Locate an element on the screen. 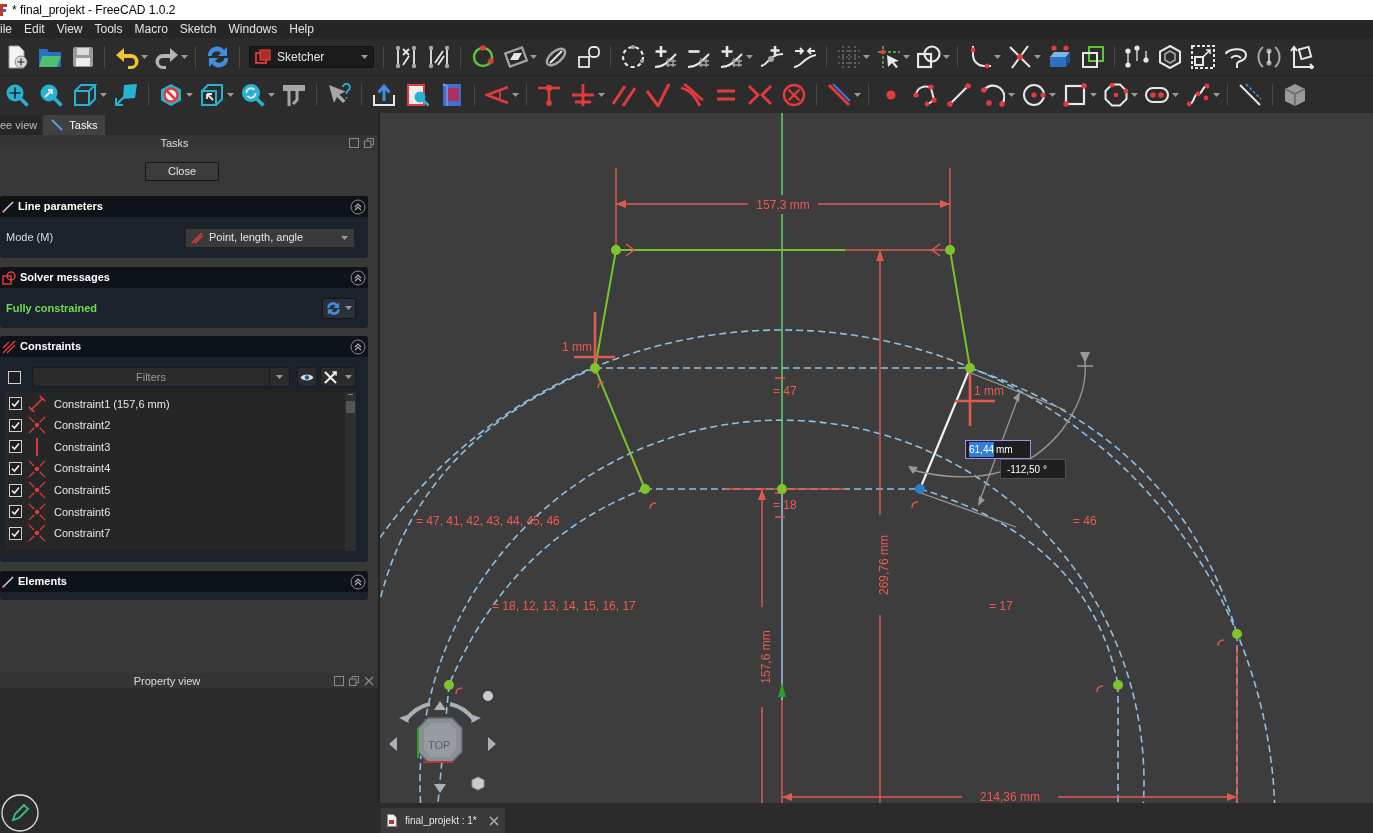 The image size is (1373, 833). filter-dropdown: Filters is located at coordinates (161, 377).